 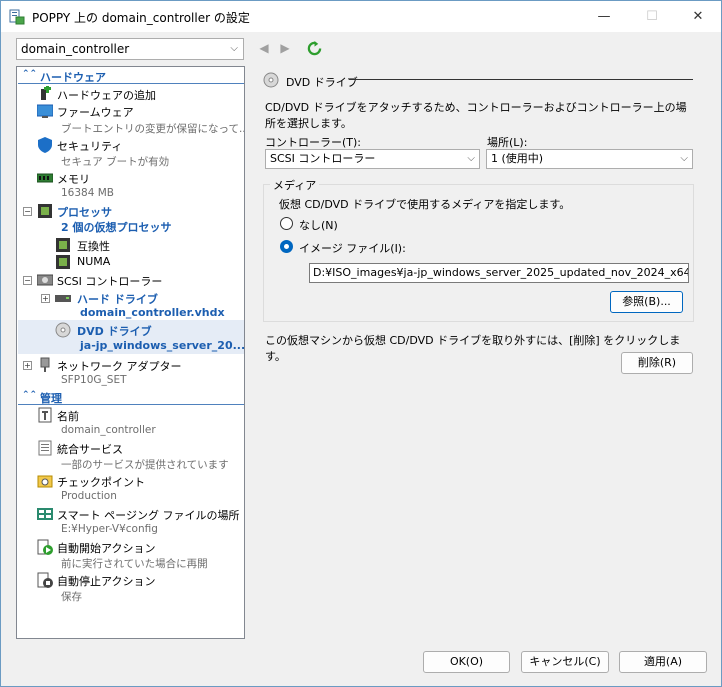 I want to click on apply-button: 適用(A), so click(x=663, y=662).